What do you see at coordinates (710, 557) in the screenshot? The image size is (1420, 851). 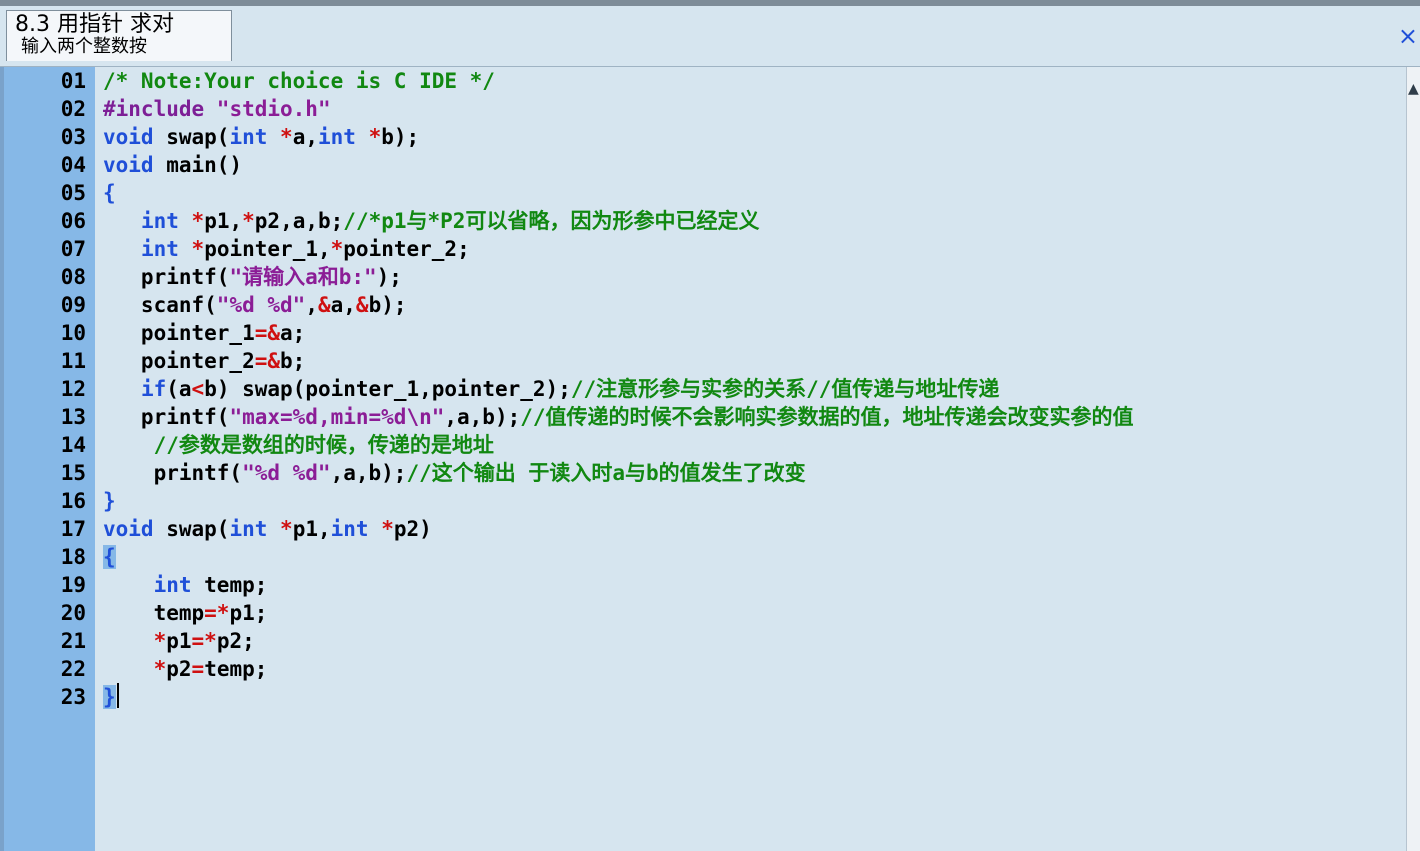 I see `code-line: 18 {` at bounding box center [710, 557].